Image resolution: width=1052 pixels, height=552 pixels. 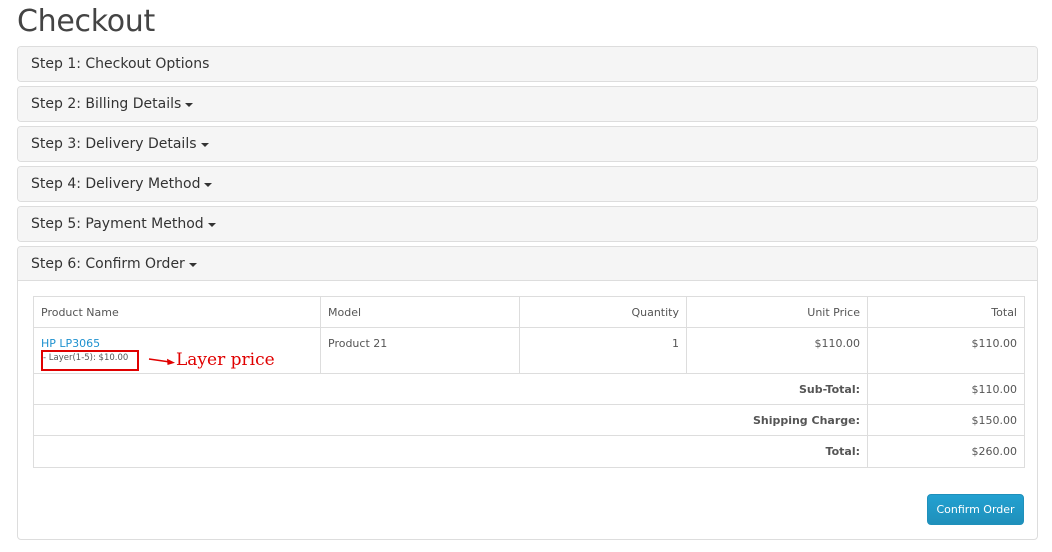 What do you see at coordinates (114, 144) in the screenshot?
I see `step-3-label: Step 3: Delivery Details` at bounding box center [114, 144].